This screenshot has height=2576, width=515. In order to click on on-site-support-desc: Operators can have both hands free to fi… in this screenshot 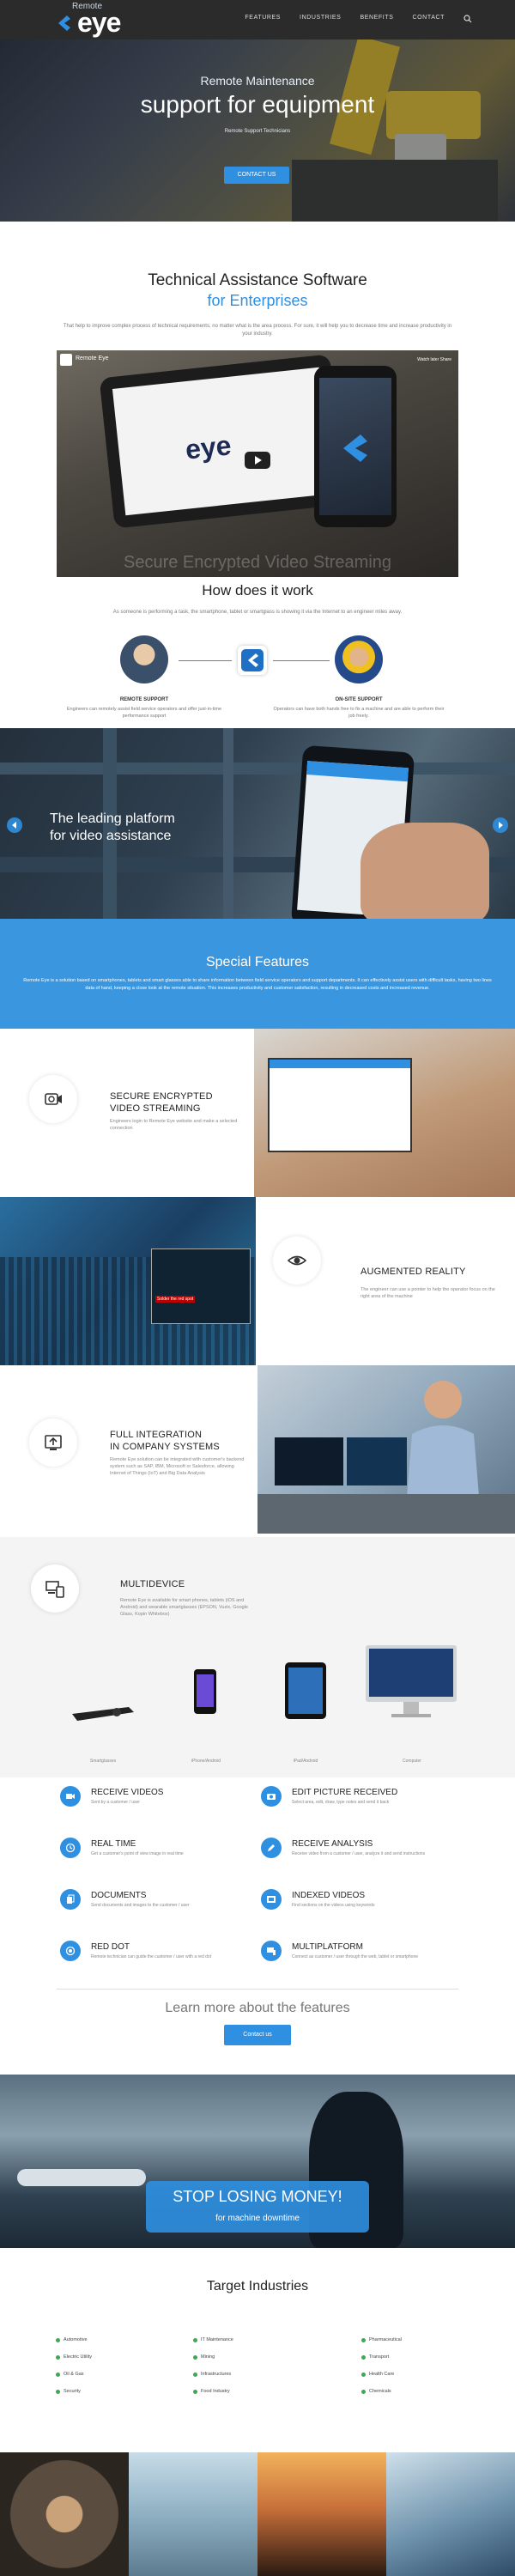, I will do `click(359, 713)`.